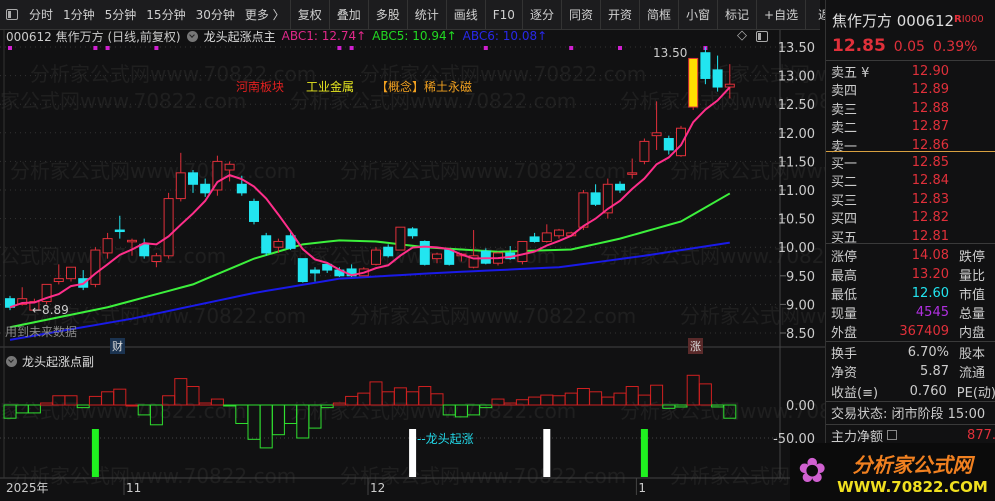  I want to click on main-net-label: 主力净额, so click(857, 437).